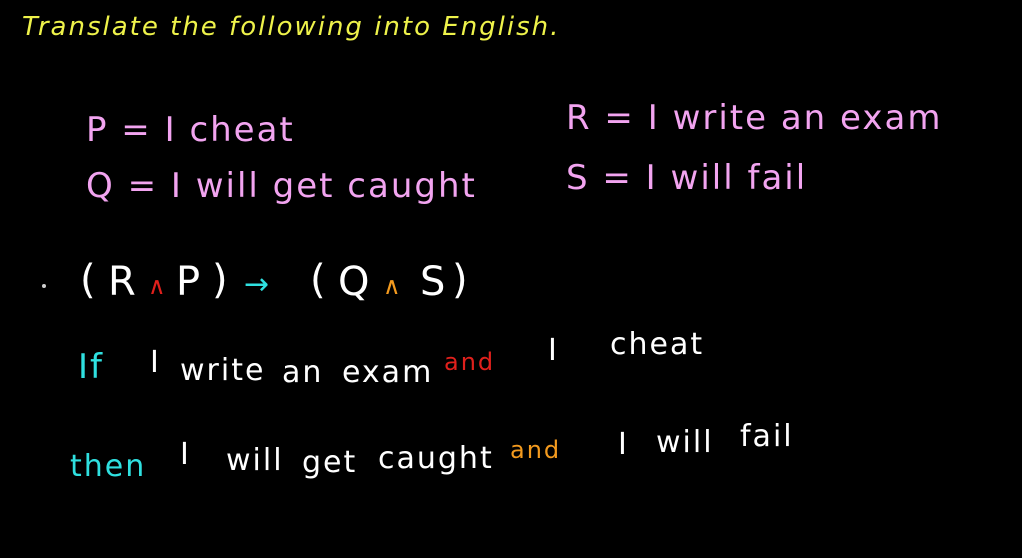  I want to click on formula-variable-r: R, so click(125, 282).